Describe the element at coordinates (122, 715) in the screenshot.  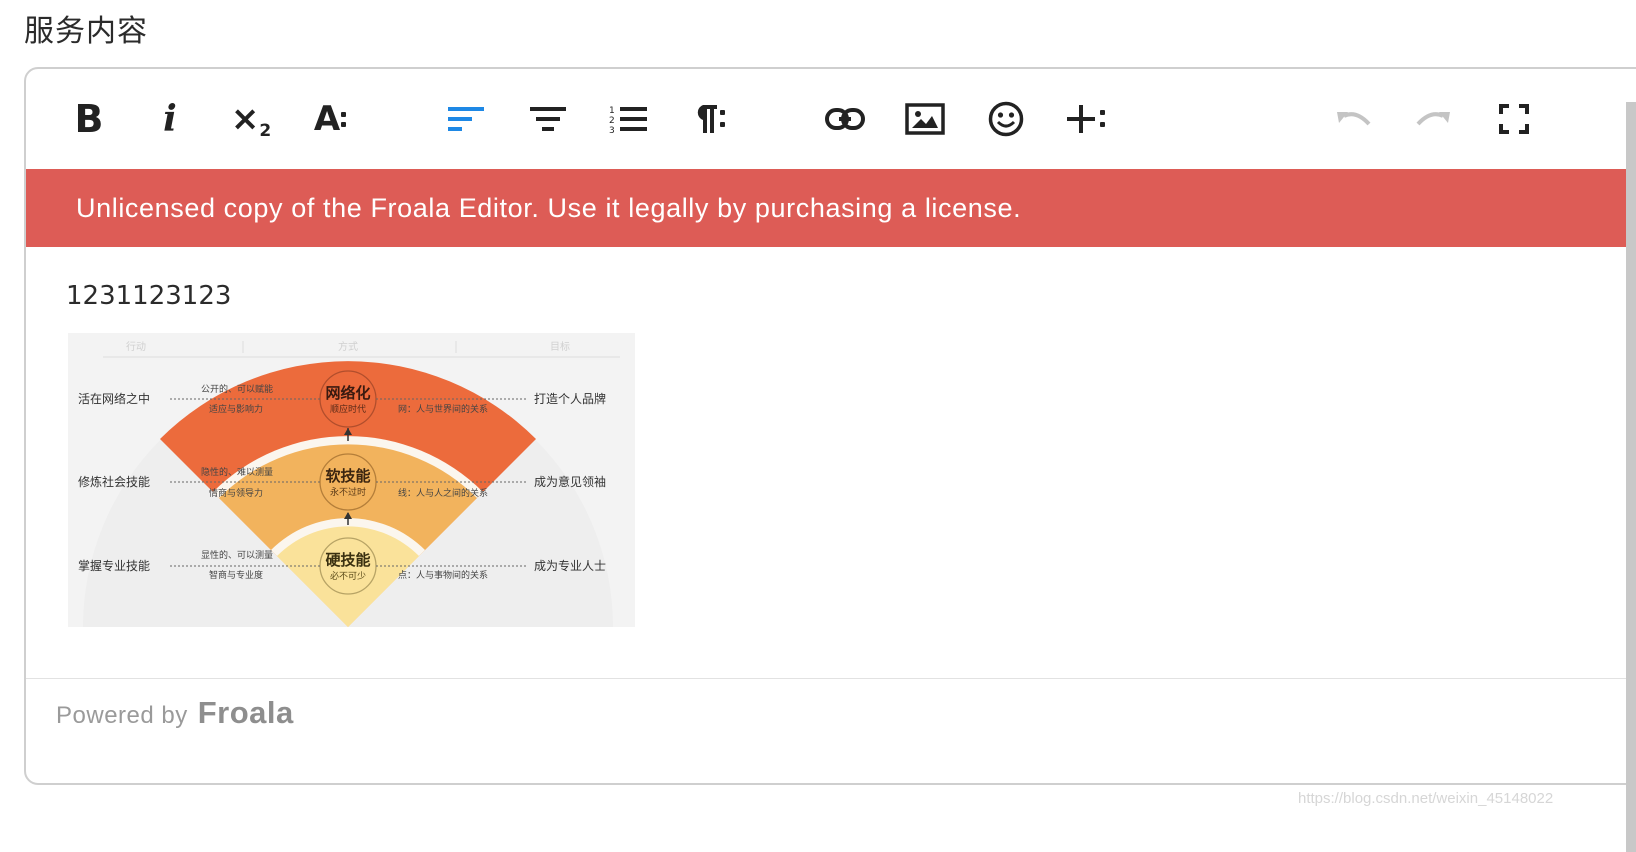
I see `powered-by-label: Powered by` at that location.